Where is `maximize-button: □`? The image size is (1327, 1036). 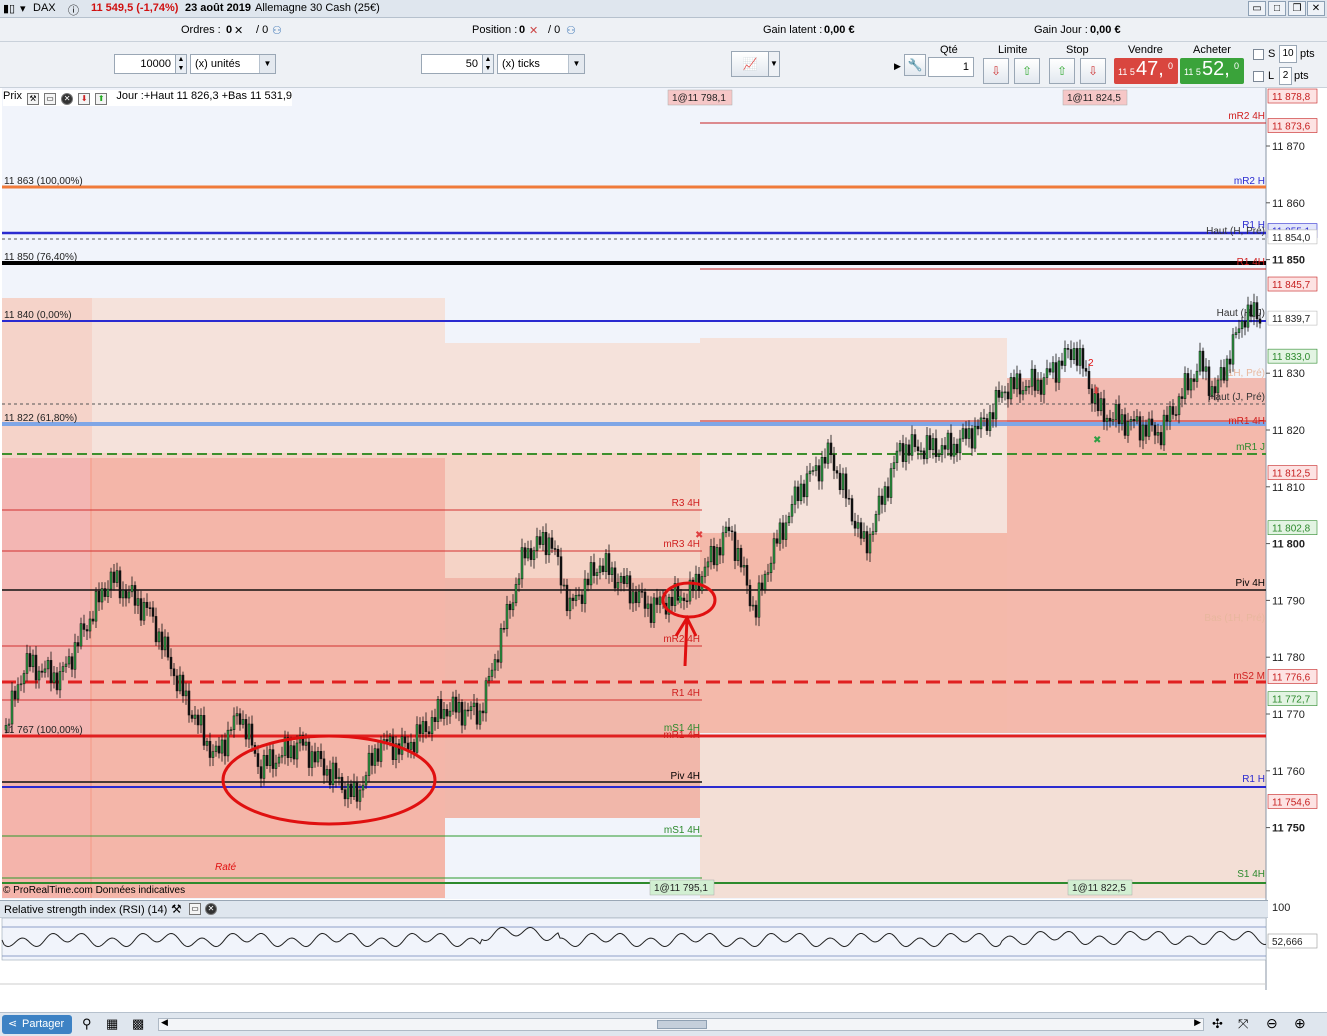 maximize-button: □ is located at coordinates (1277, 8).